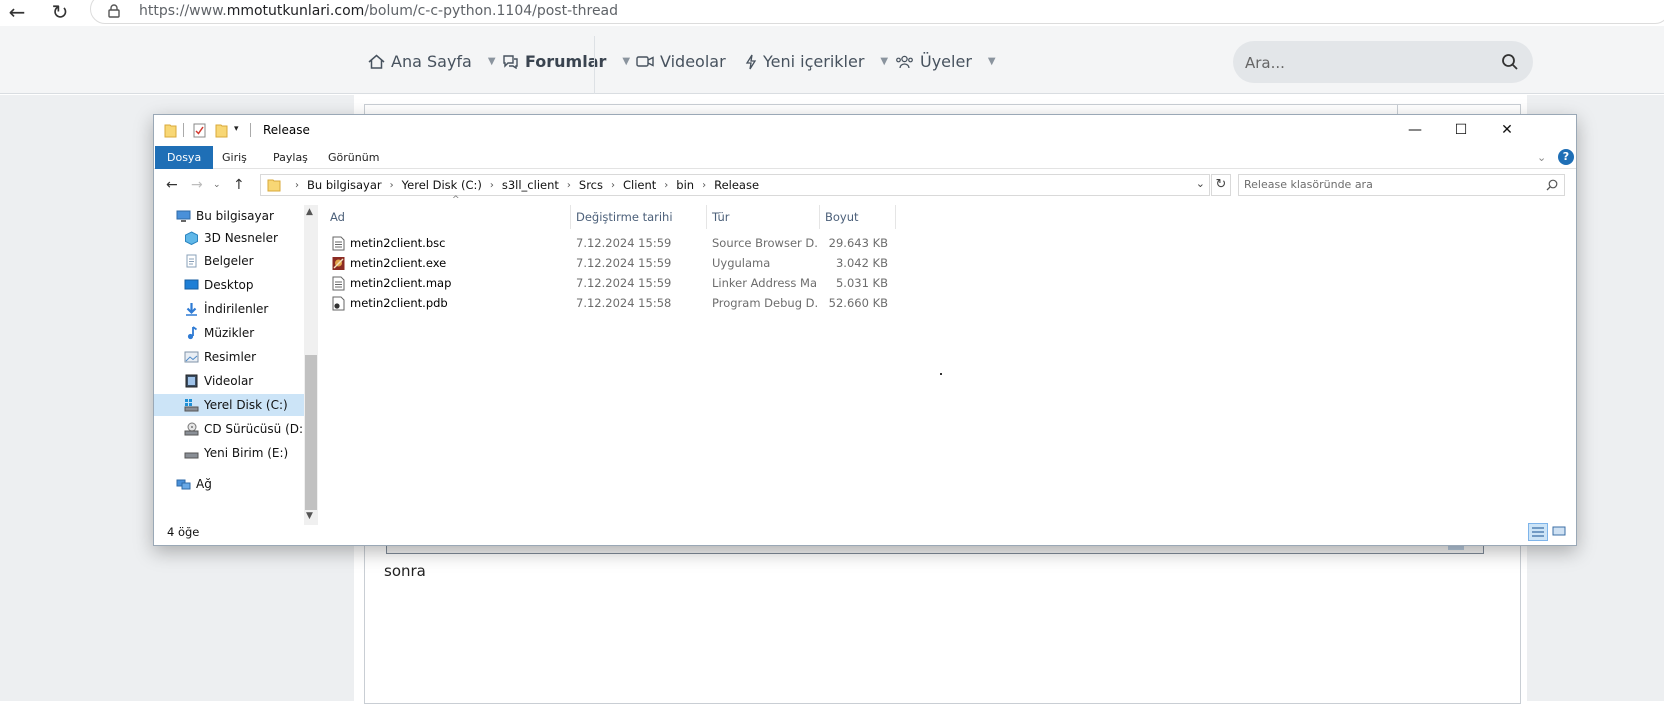 This screenshot has width=1664, height=704. What do you see at coordinates (197, 185) in the screenshot?
I see `forward-icon: →` at bounding box center [197, 185].